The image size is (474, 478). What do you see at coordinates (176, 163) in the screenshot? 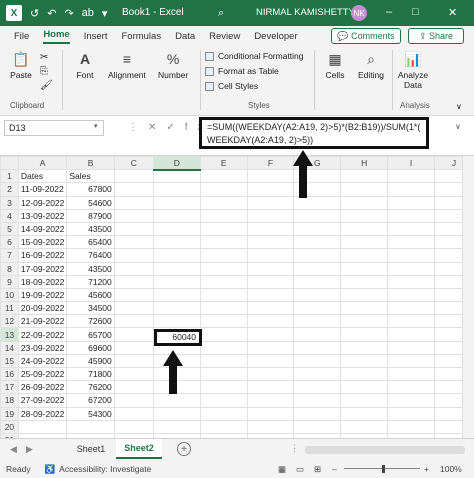
I see `column-header-d: D` at bounding box center [176, 163].